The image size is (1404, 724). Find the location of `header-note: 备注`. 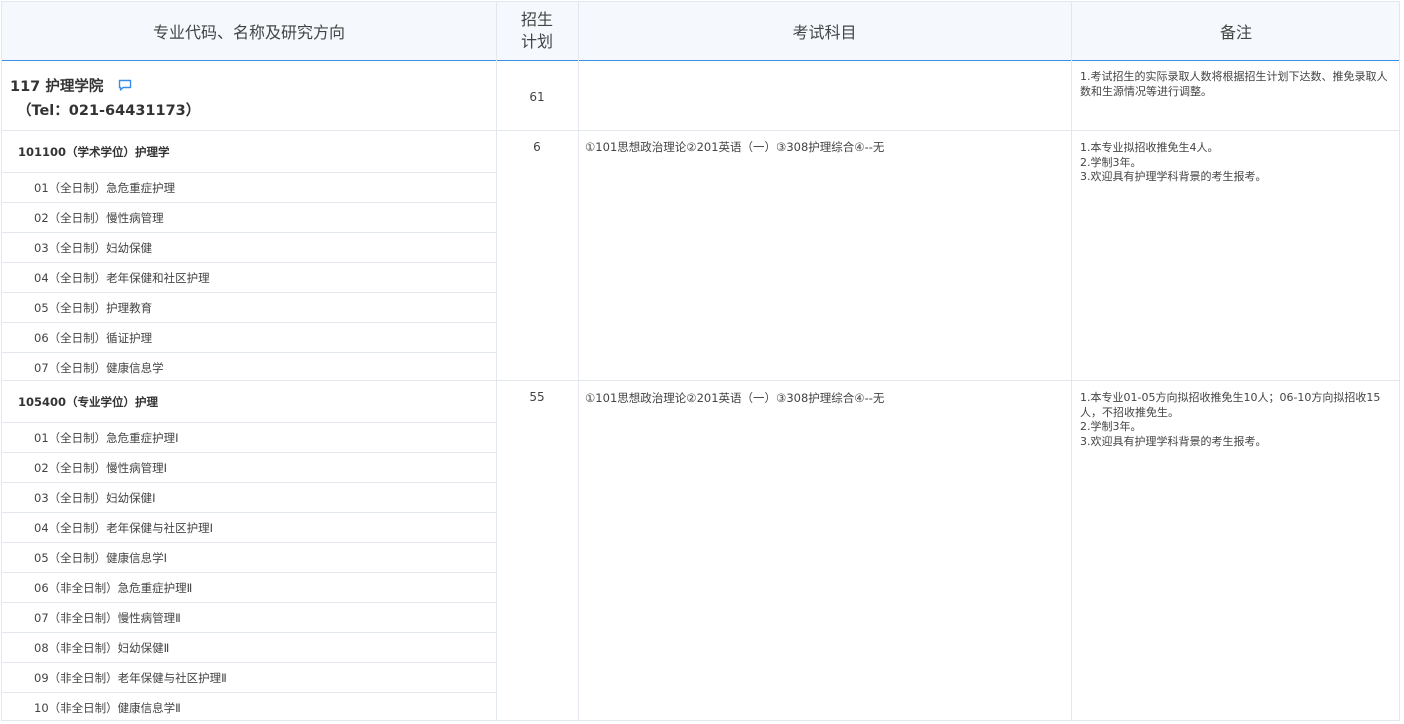

header-note: 备注 is located at coordinates (1235, 32).